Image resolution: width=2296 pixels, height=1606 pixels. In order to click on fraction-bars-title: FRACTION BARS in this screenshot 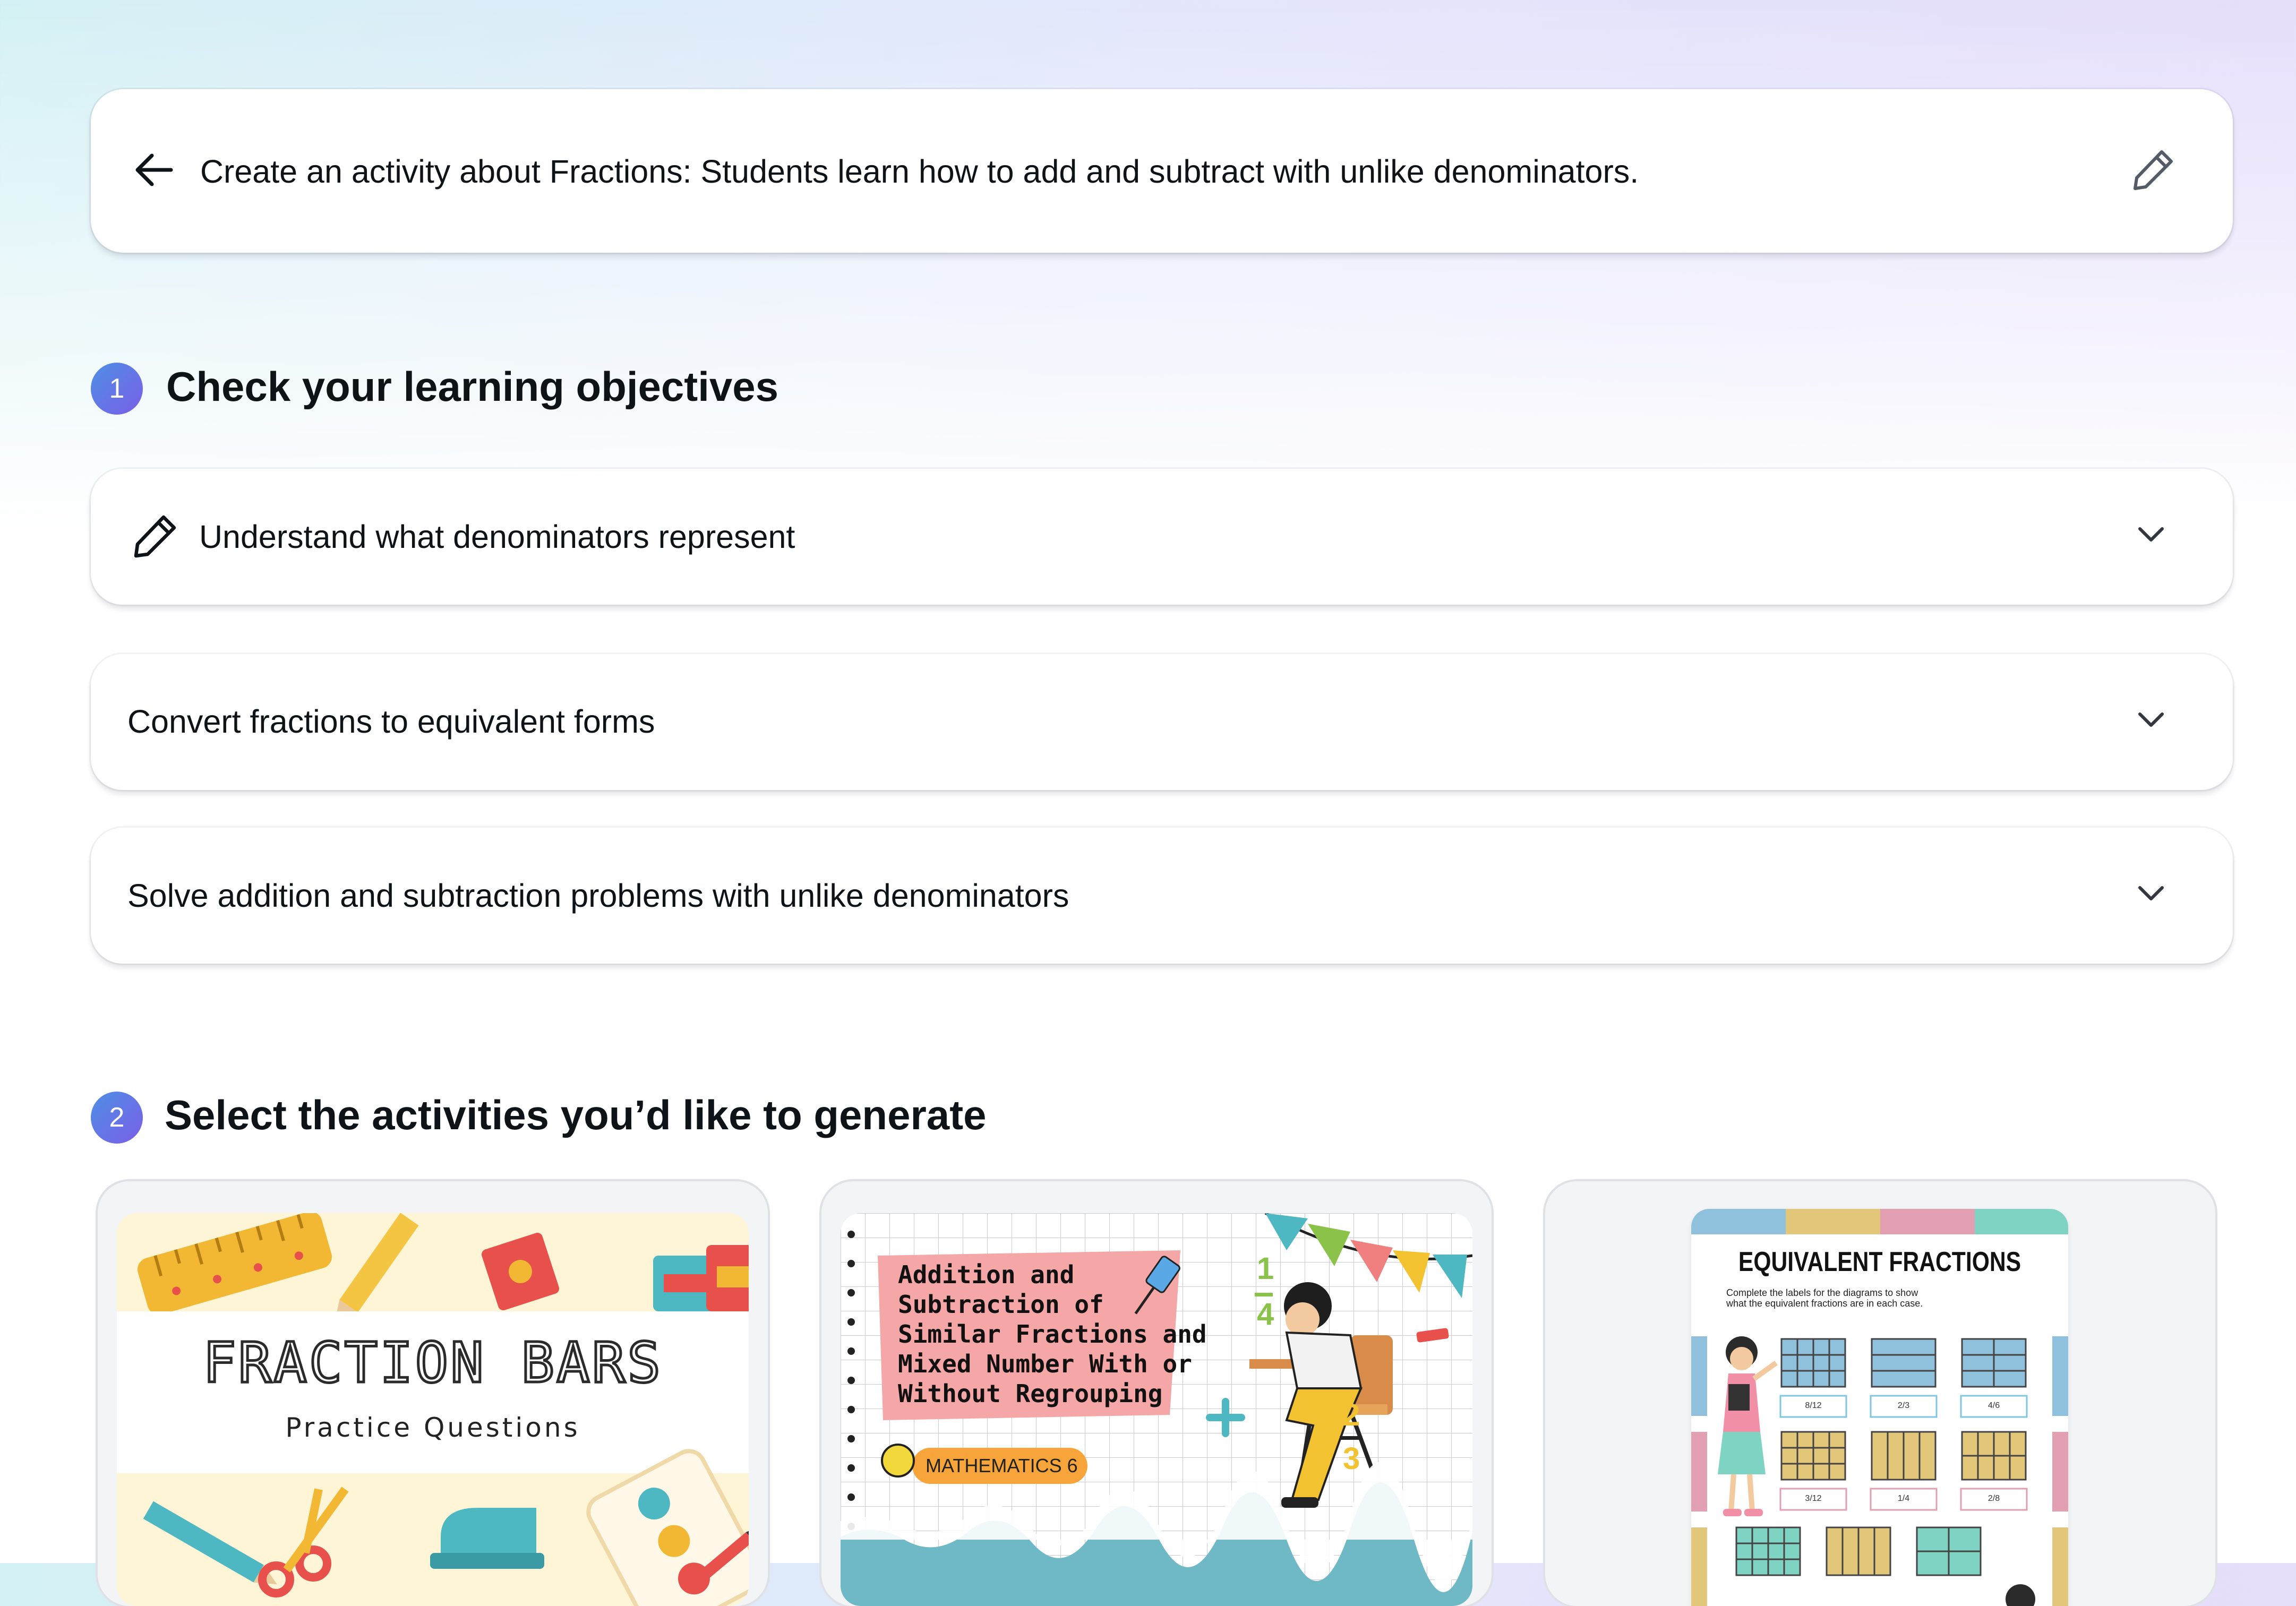, I will do `click(432, 1363)`.